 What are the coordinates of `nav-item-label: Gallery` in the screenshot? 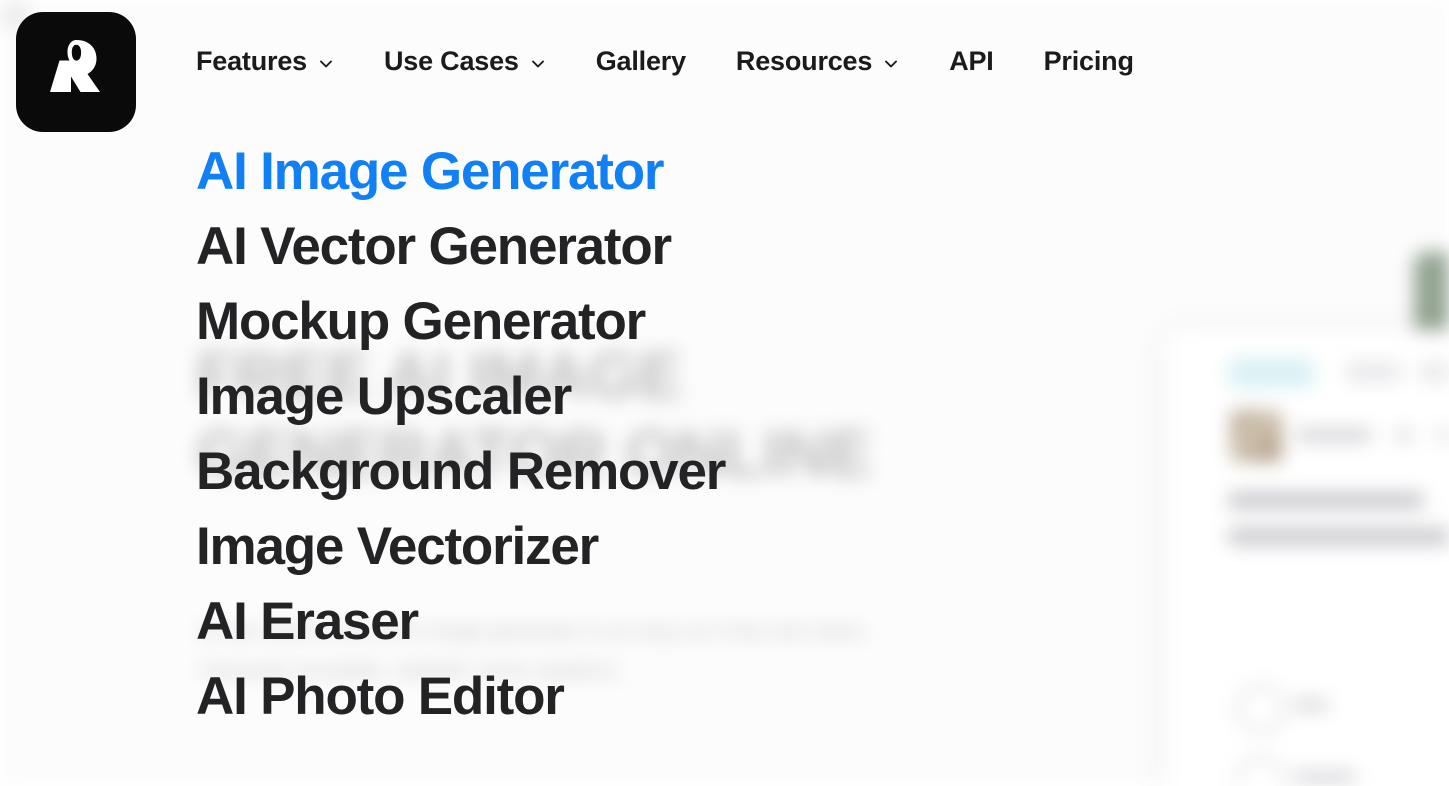 It's located at (640, 61).